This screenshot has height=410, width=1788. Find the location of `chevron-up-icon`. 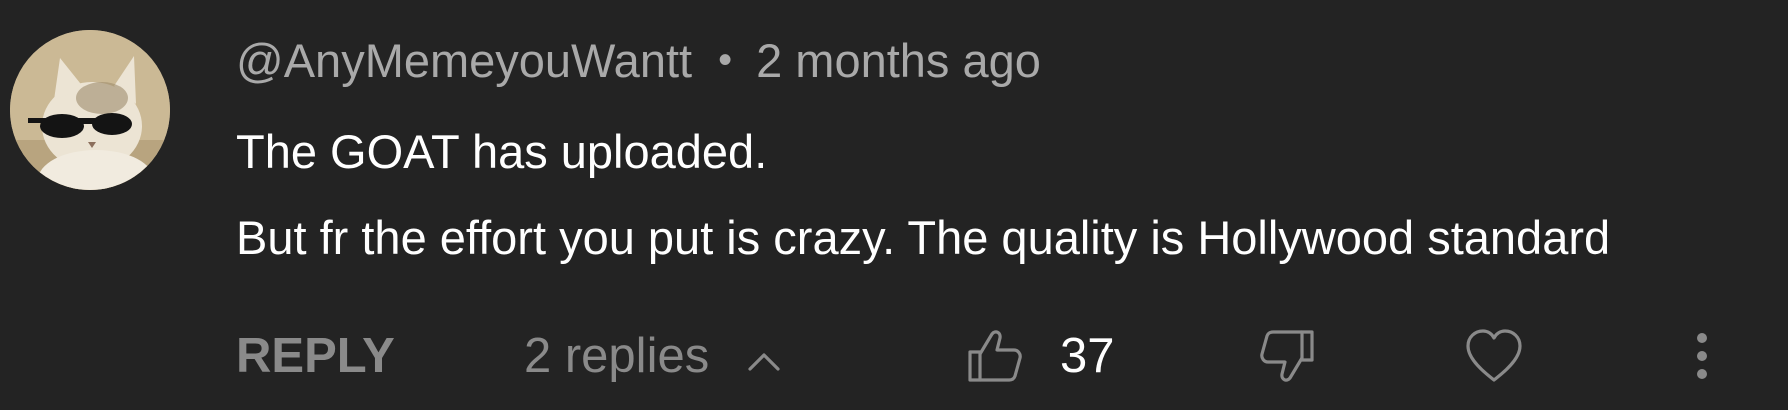

chevron-up-icon is located at coordinates (764, 356).